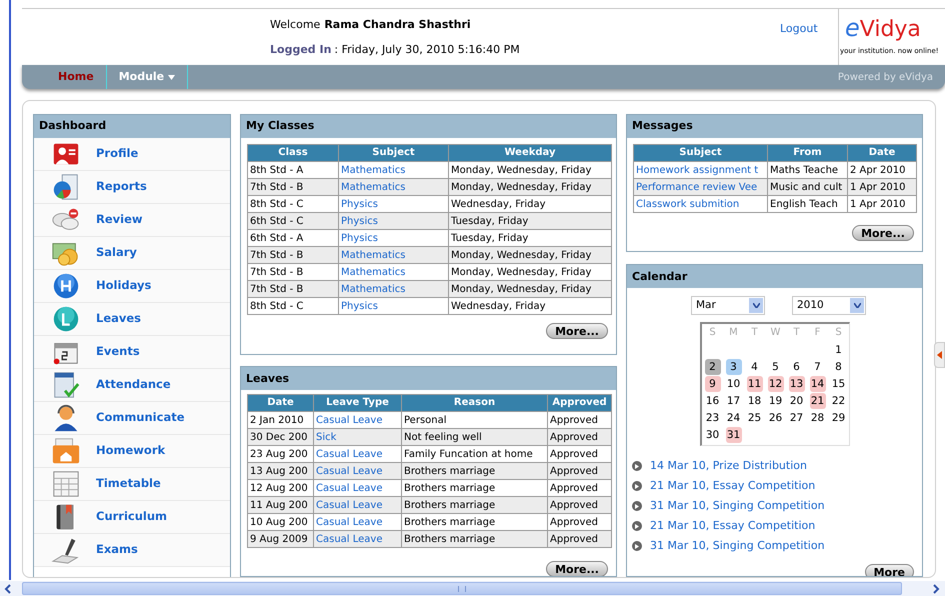  Describe the element at coordinates (728, 466) in the screenshot. I see `event-link: 14 Mar 10, Prize Distribution` at that location.